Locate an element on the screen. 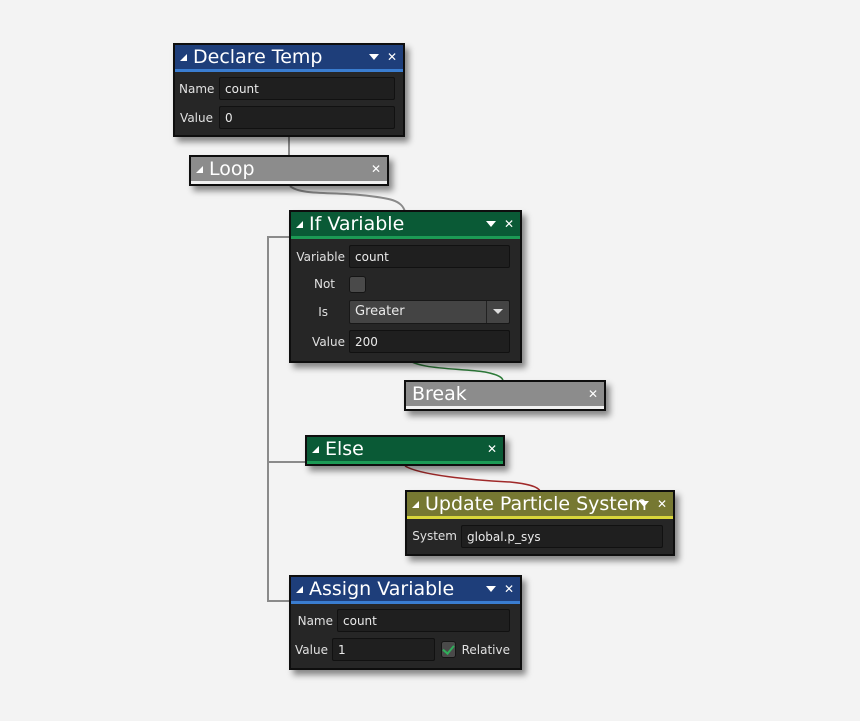 The height and width of the screenshot is (721, 860). node-title: Break is located at coordinates (439, 394).